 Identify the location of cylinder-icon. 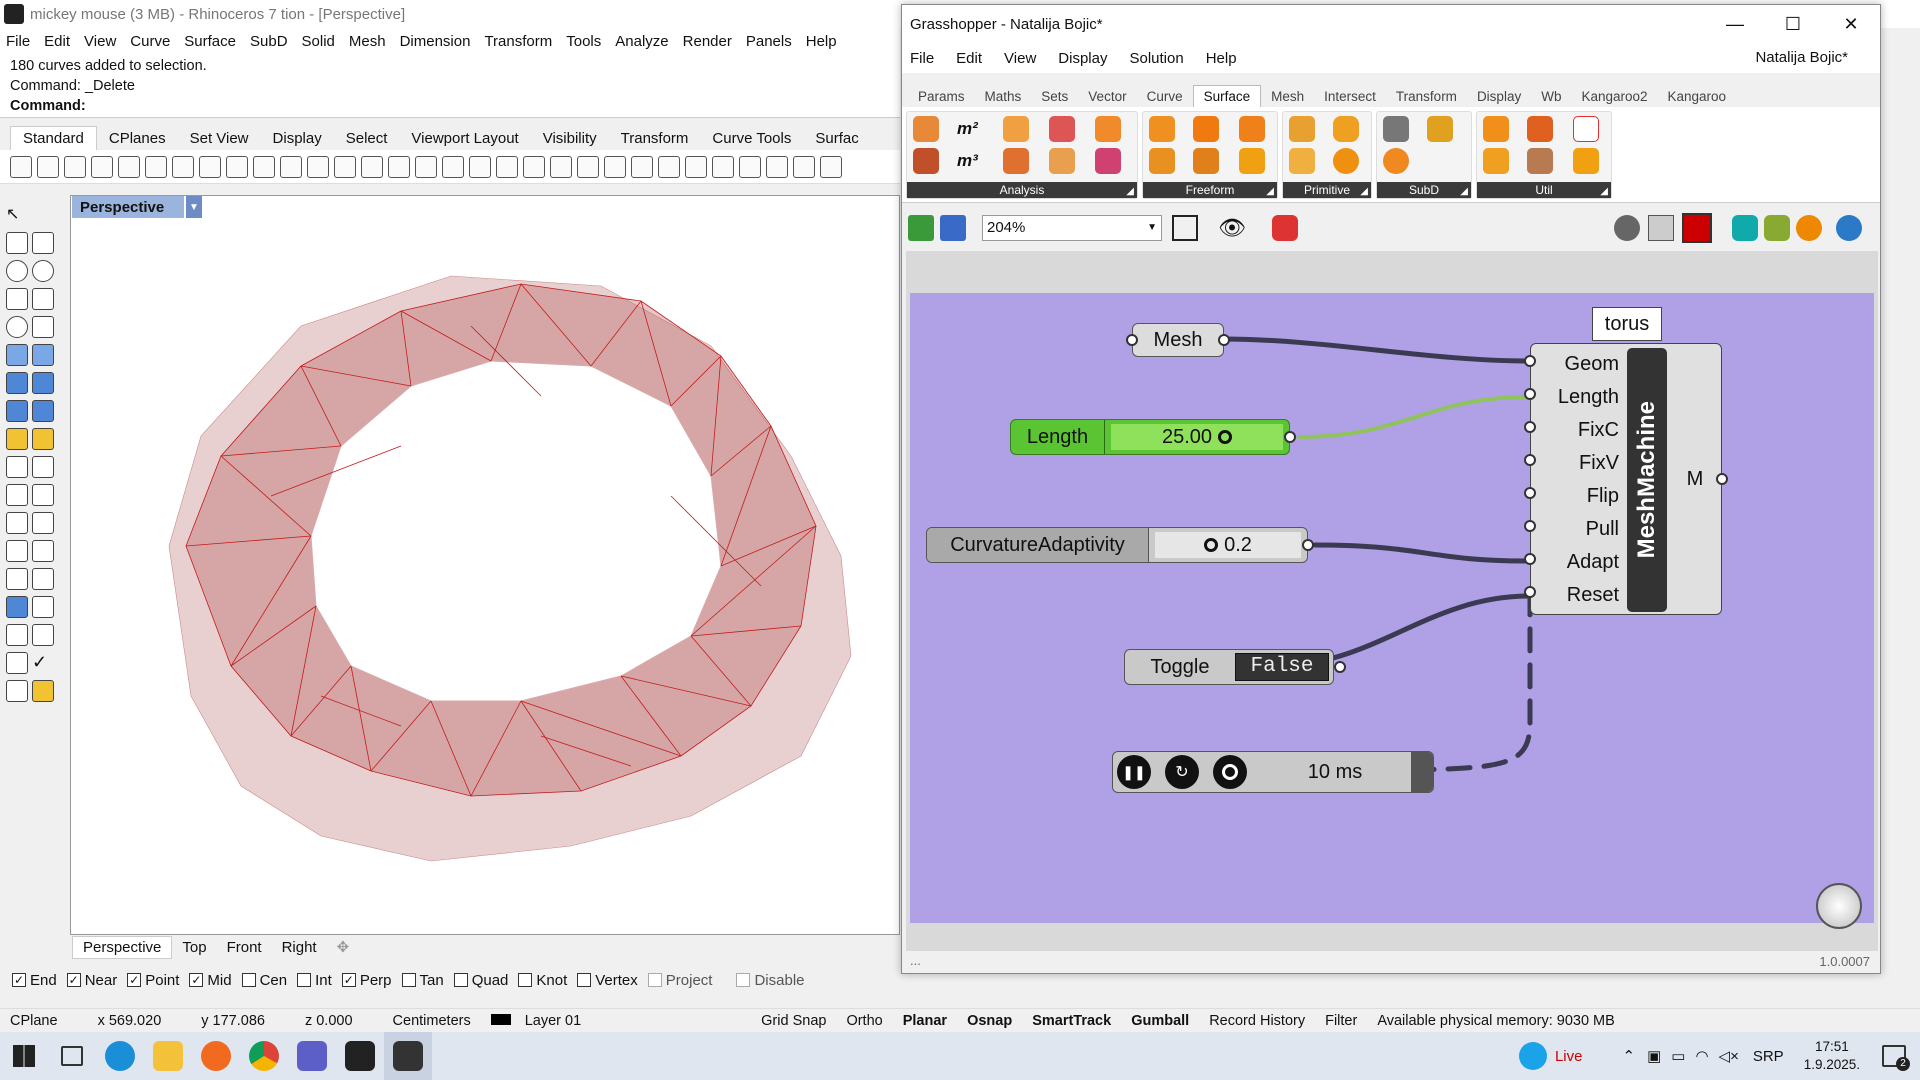
(1346, 129).